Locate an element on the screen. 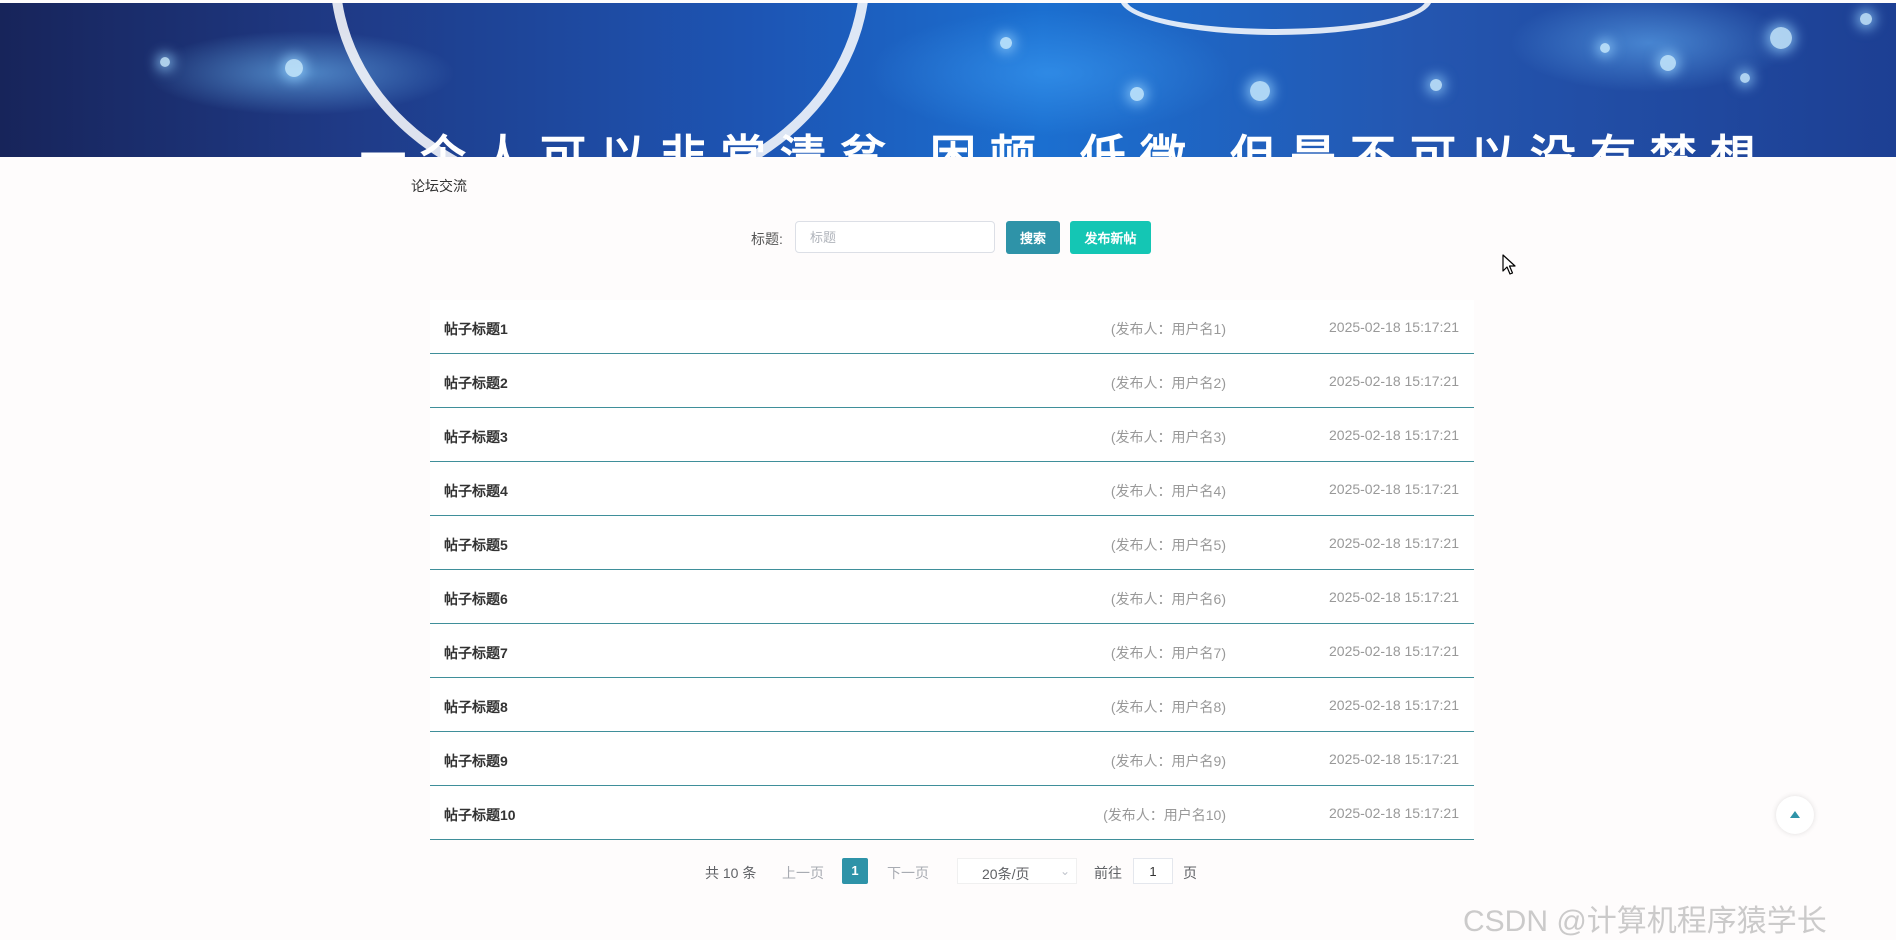 This screenshot has width=1896, height=940. post-title: 帖子标题6 is located at coordinates (476, 599).